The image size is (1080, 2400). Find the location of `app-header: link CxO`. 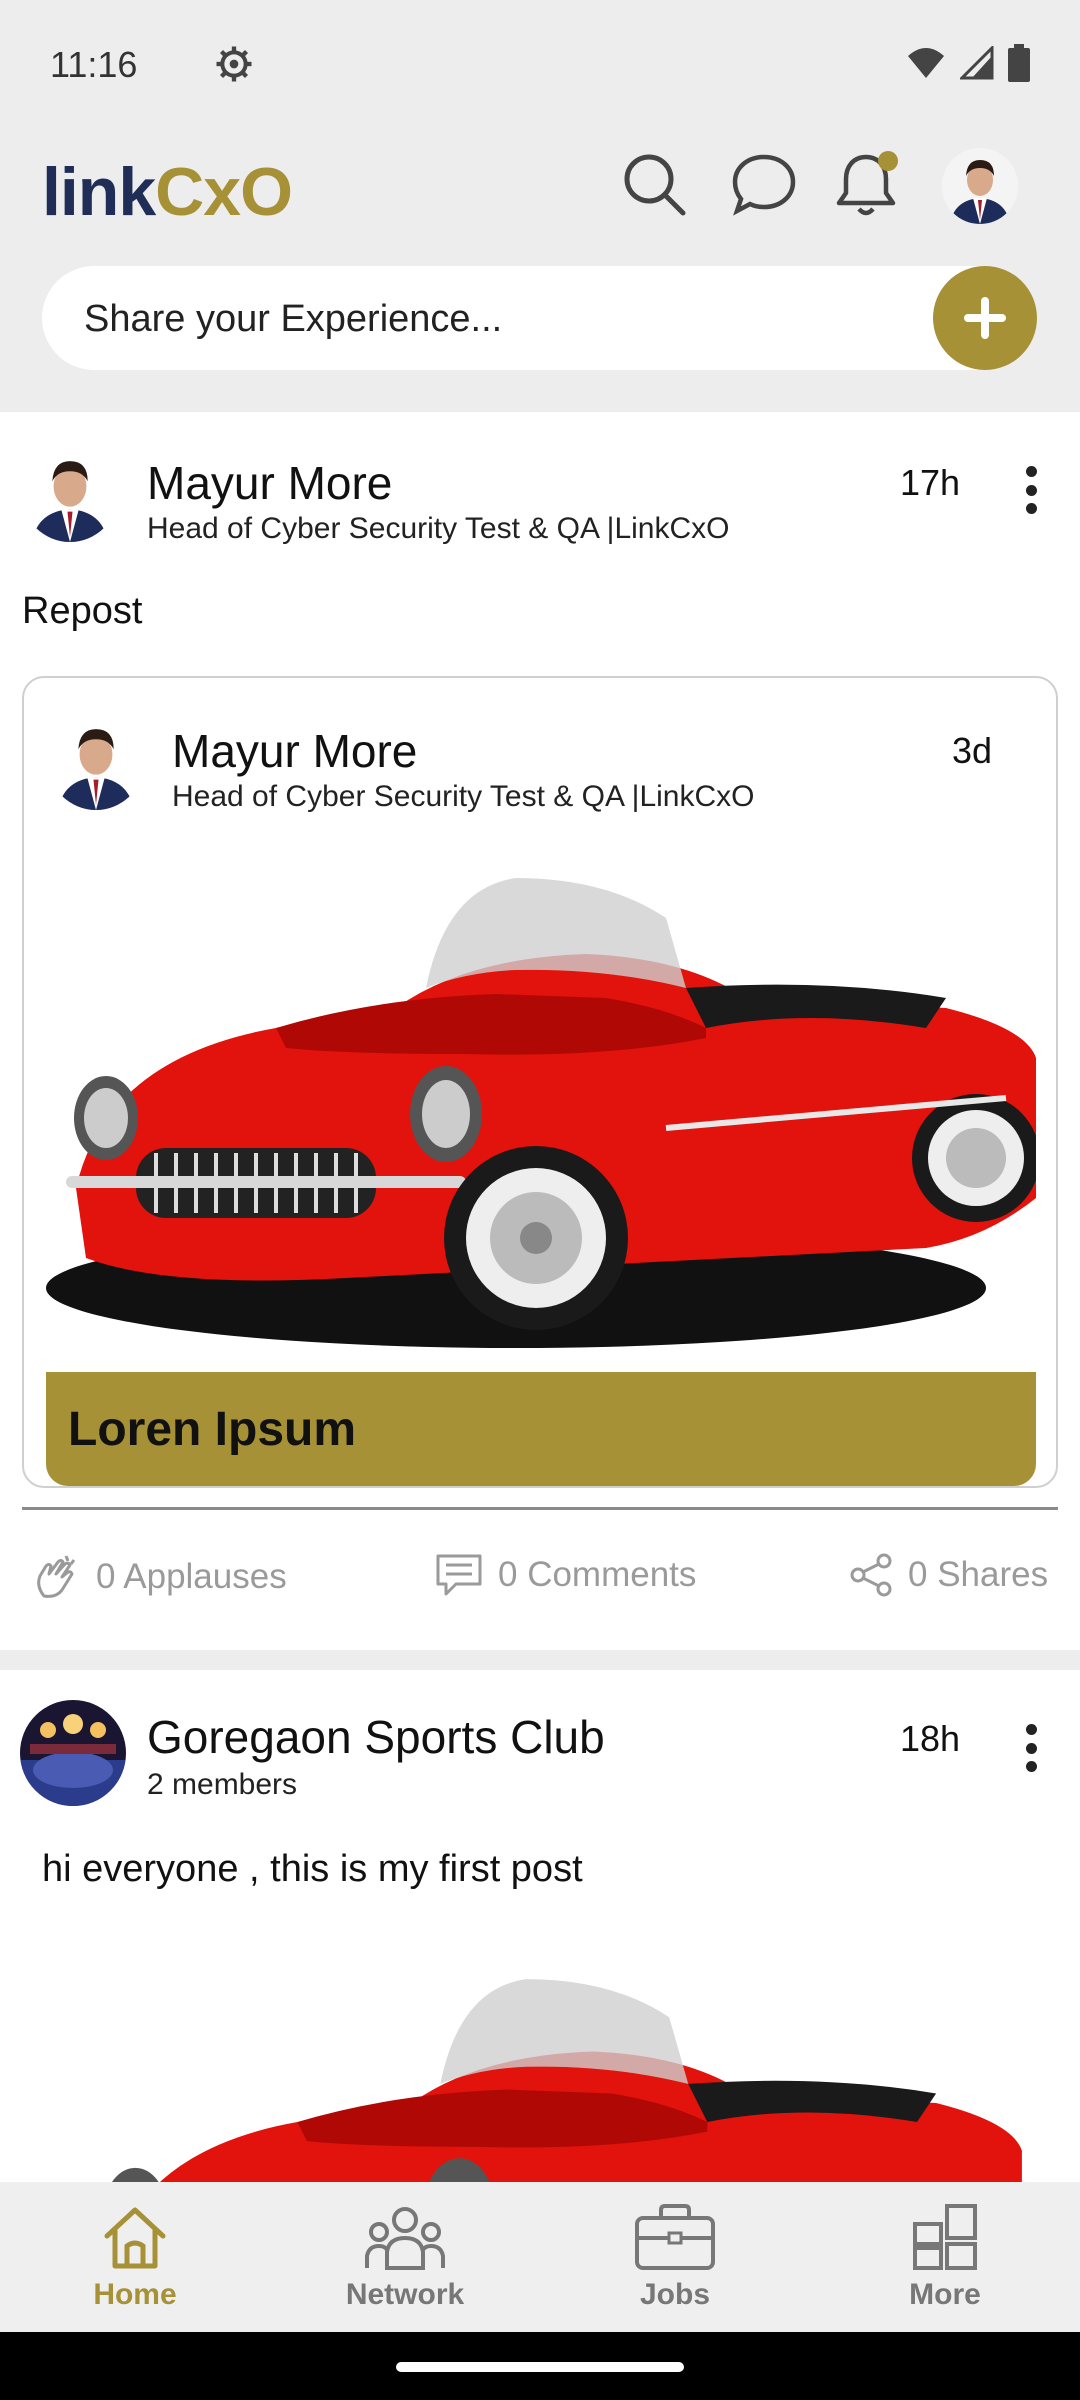

app-header: link CxO is located at coordinates (540, 190).